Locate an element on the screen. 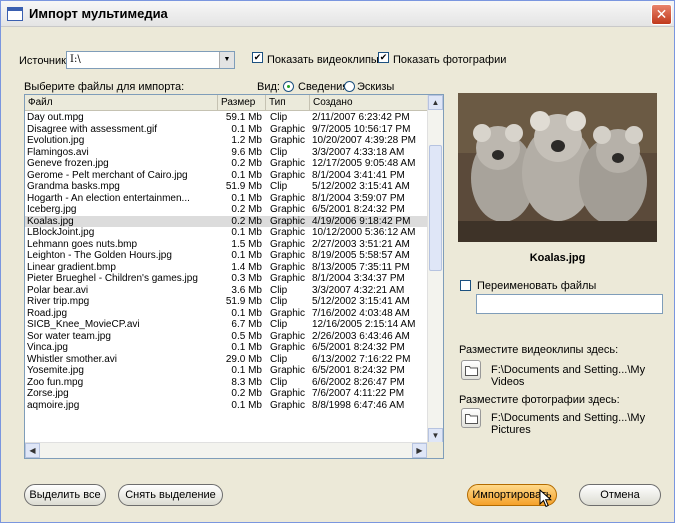 This screenshot has width=675, height=523. deselect-button: Снять выделение is located at coordinates (170, 495).